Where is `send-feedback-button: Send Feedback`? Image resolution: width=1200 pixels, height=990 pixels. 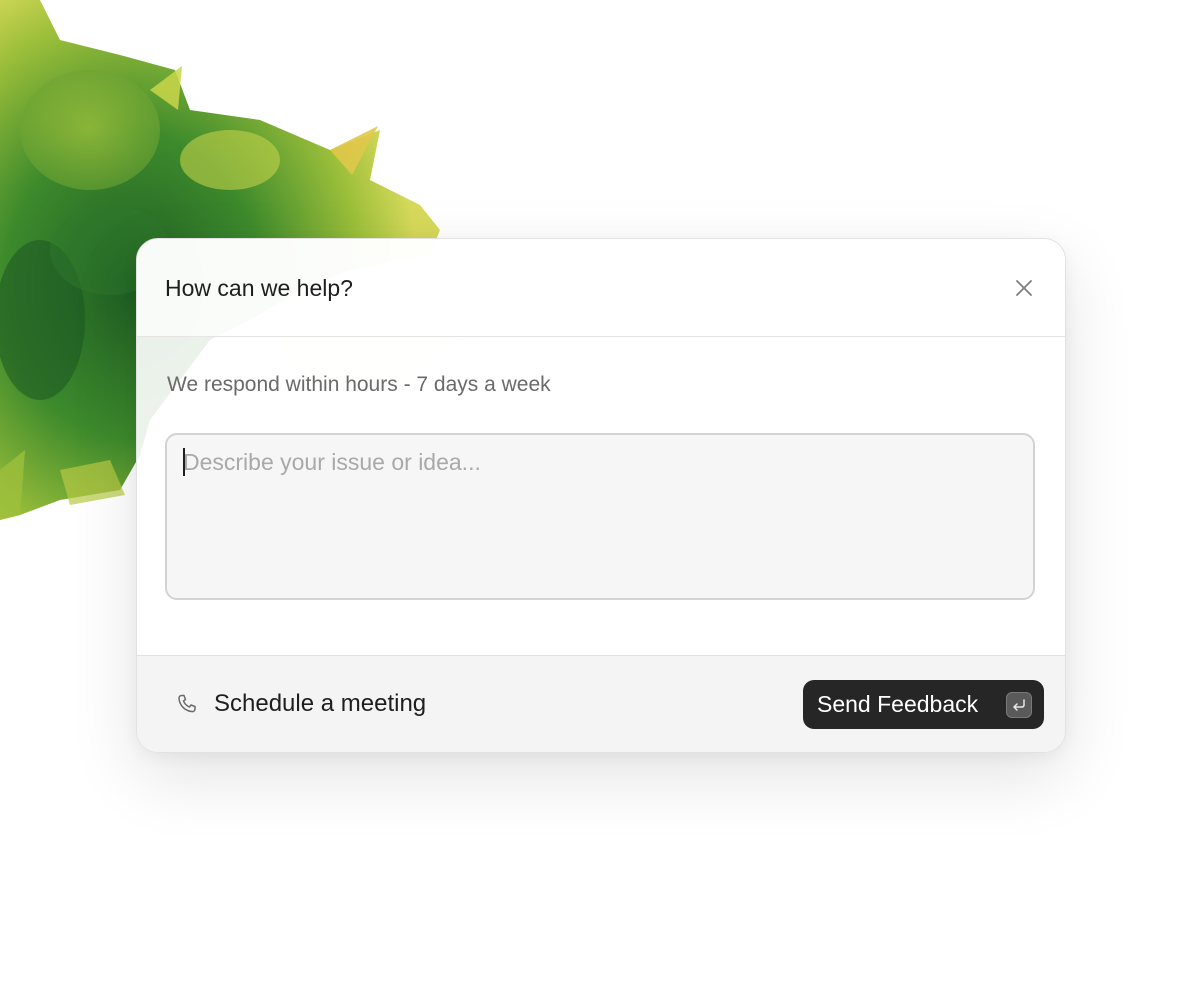 send-feedback-button: Send Feedback is located at coordinates (923, 704).